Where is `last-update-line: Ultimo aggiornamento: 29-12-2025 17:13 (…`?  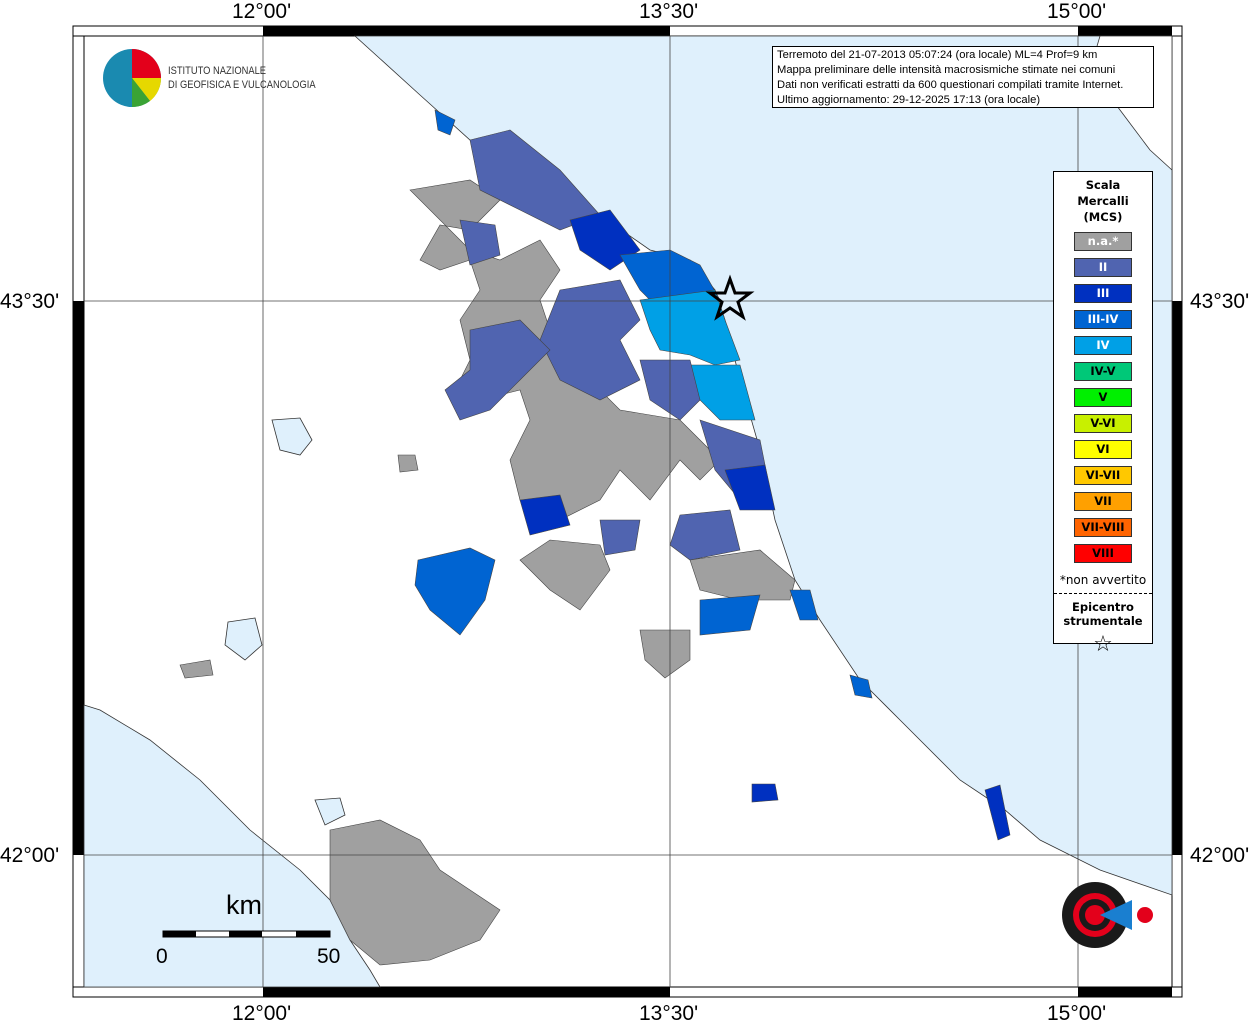
last-update-line: Ultimo aggiornamento: 29-12-2025 17:13 (… is located at coordinates (909, 100).